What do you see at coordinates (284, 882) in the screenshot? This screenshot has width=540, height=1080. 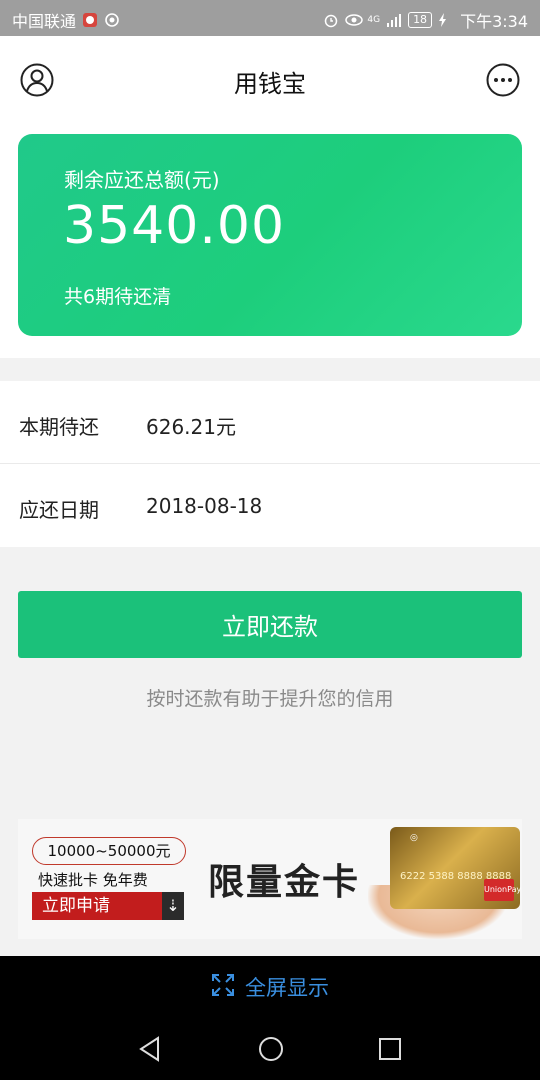 I see `ad-title: 限量金卡` at bounding box center [284, 882].